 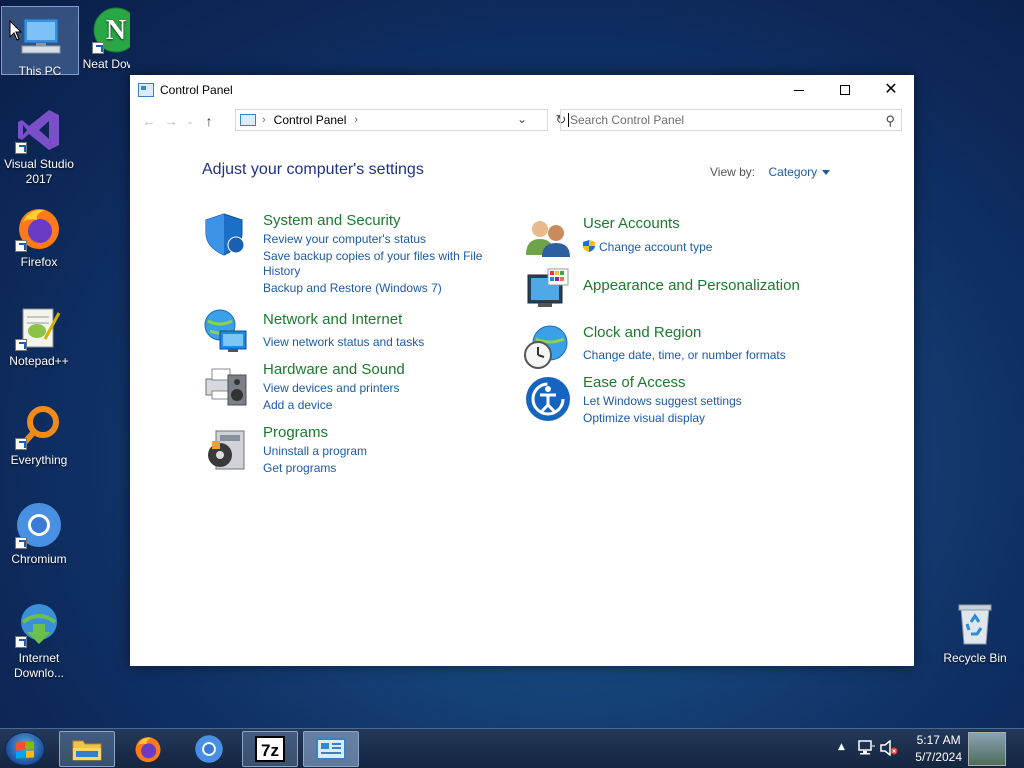 I want to click on close-button: ✕, so click(x=891, y=90).